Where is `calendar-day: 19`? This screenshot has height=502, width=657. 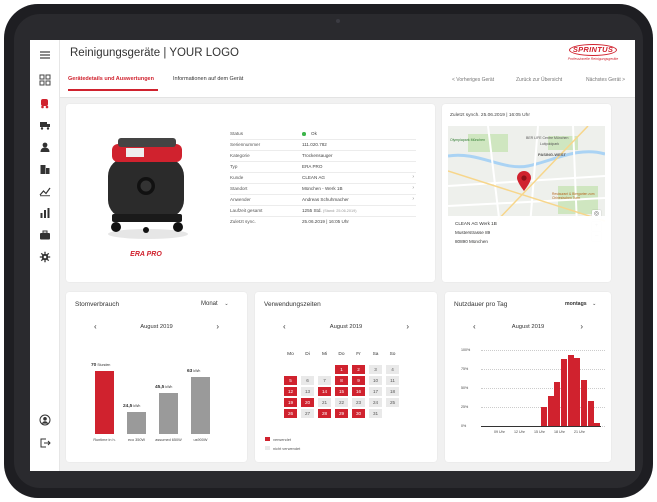 calendar-day: 19 is located at coordinates (290, 402).